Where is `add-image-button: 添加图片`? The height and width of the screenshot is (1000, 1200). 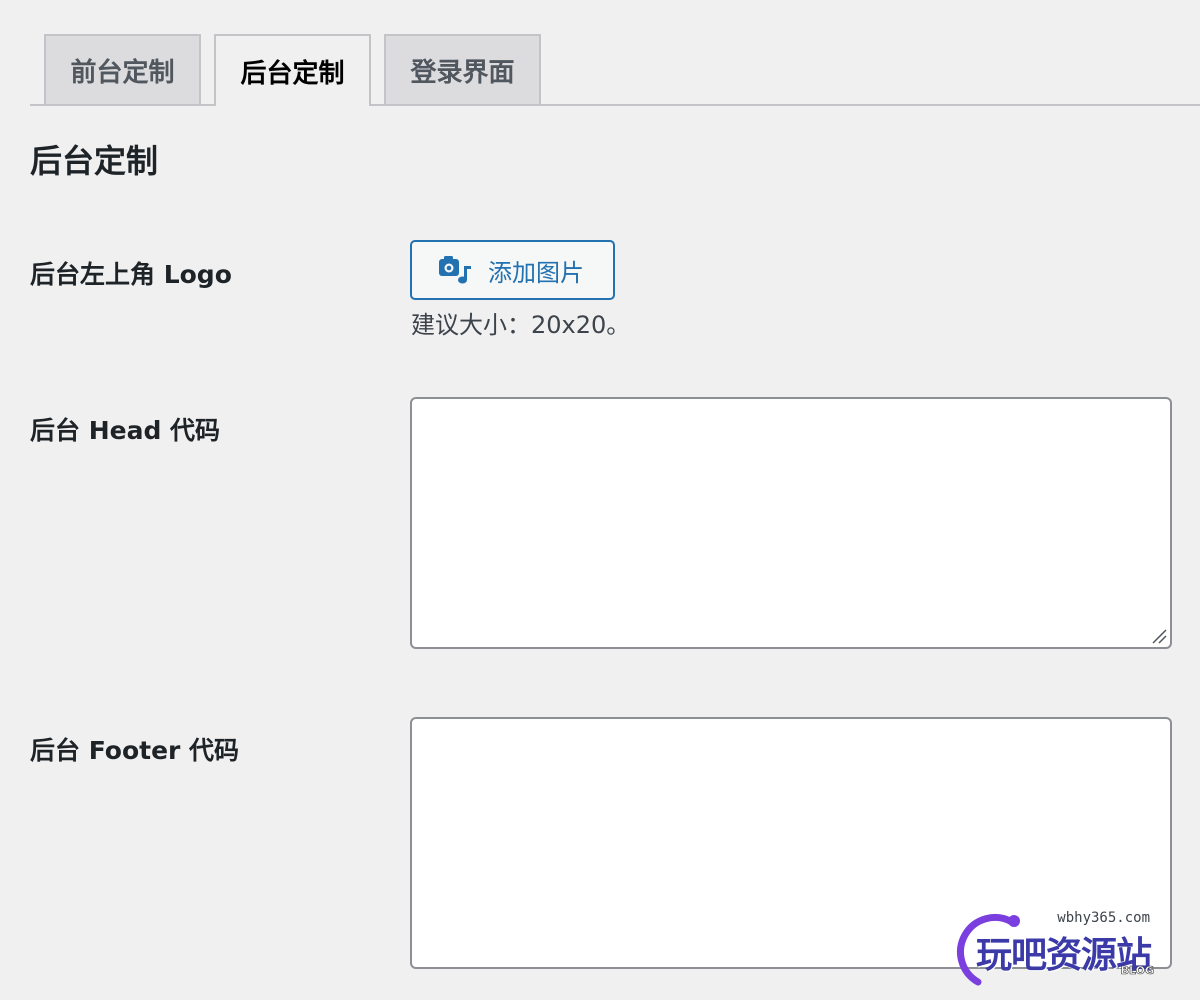 add-image-button: 添加图片 is located at coordinates (512, 270).